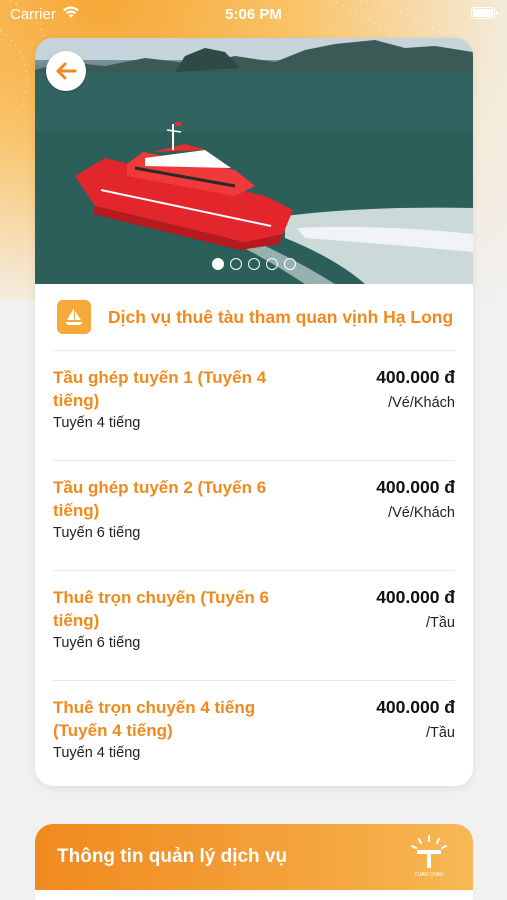 The width and height of the screenshot is (507, 900). Describe the element at coordinates (281, 316) in the screenshot. I see `service-title: Dịch vụ thuê tàu tham quan vịnh Hạ Long` at that location.